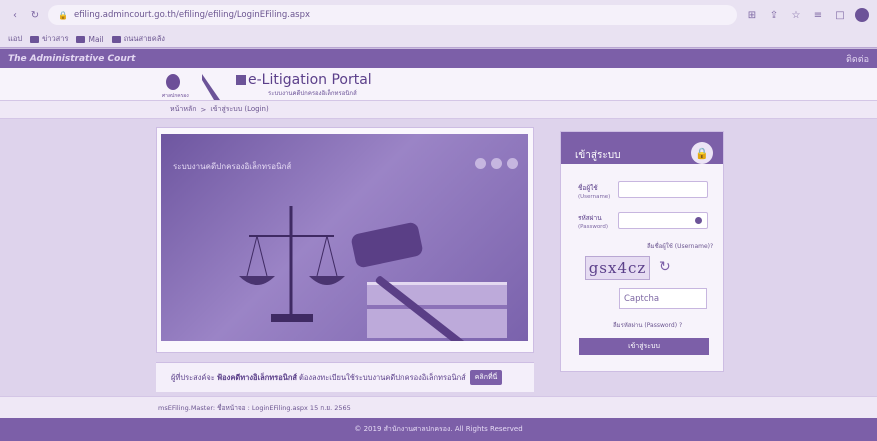 The image size is (877, 441). What do you see at coordinates (752, 15) in the screenshot?
I see `translate-icon: ⊞` at bounding box center [752, 15].